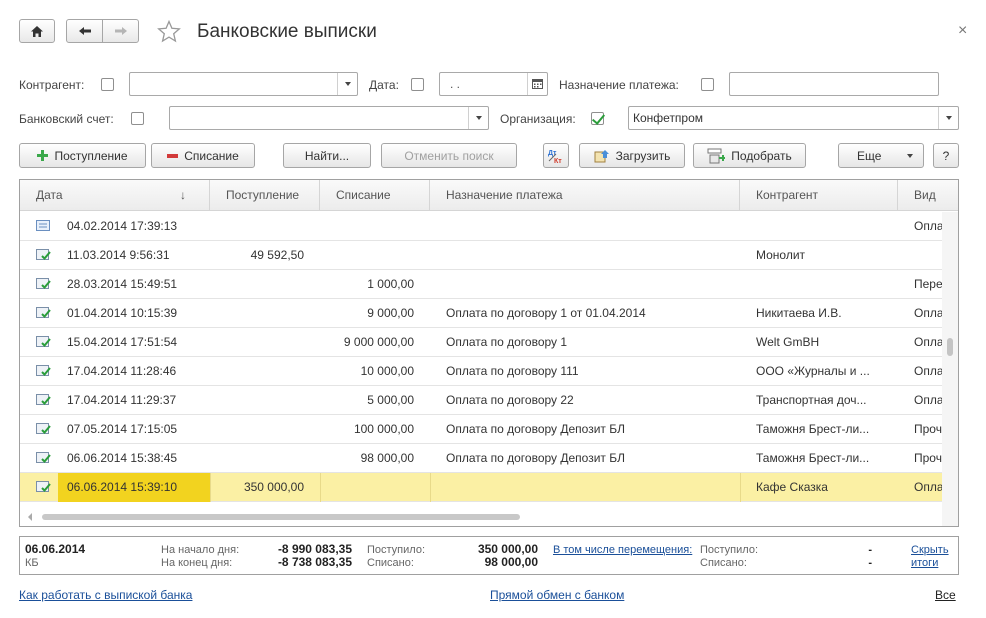 The height and width of the screenshot is (618, 986). What do you see at coordinates (173, 155) in the screenshot?
I see `minus-icon` at bounding box center [173, 155].